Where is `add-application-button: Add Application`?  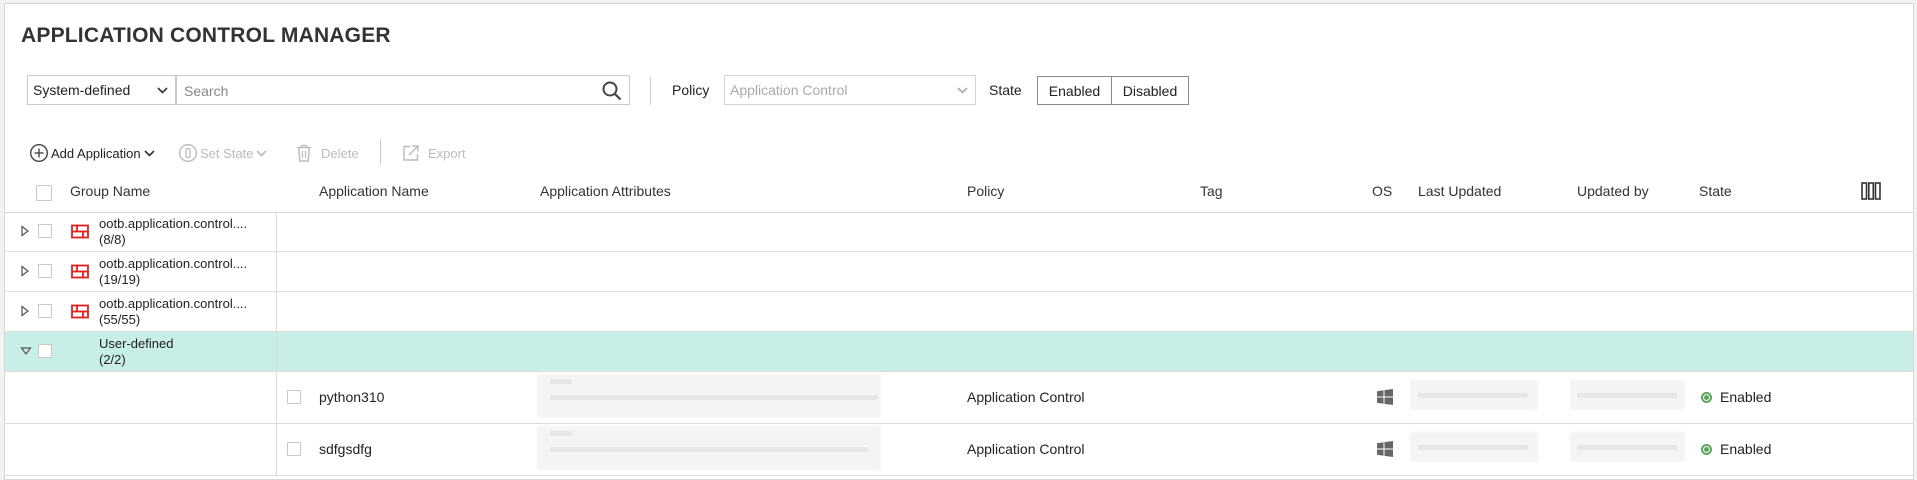
add-application-button: Add Application is located at coordinates (92, 153).